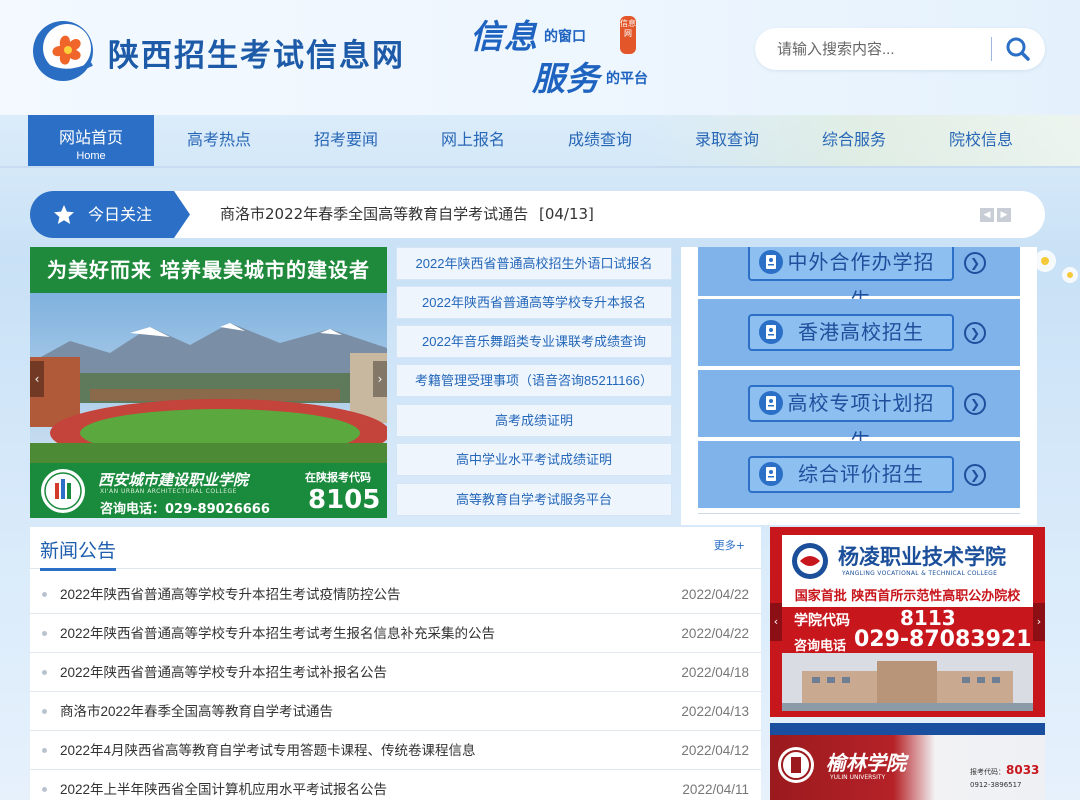  What do you see at coordinates (395, 785) in the screenshot?
I see `news-item: 2022年上半年陕西省全国计算机应用水平考试报名公告 2022/04/11` at bounding box center [395, 785].